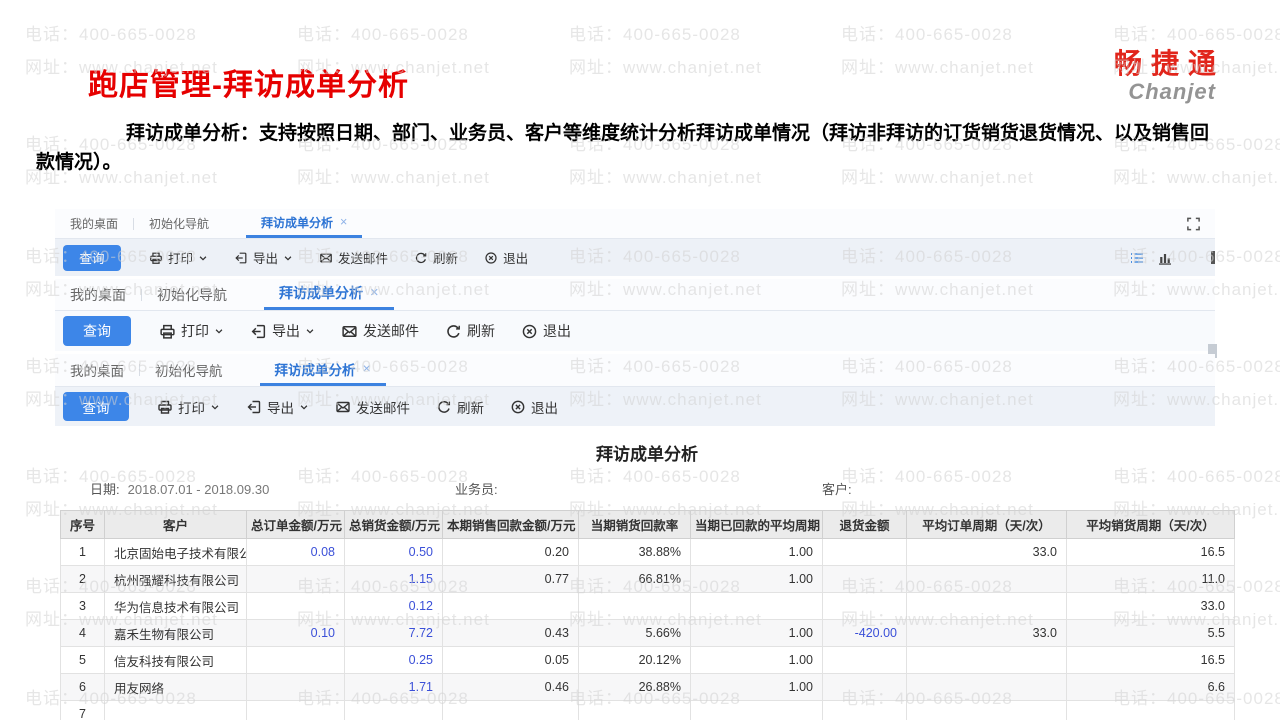  What do you see at coordinates (1150, 579) in the screenshot?
I see `table-cell: 11.0` at bounding box center [1150, 579].